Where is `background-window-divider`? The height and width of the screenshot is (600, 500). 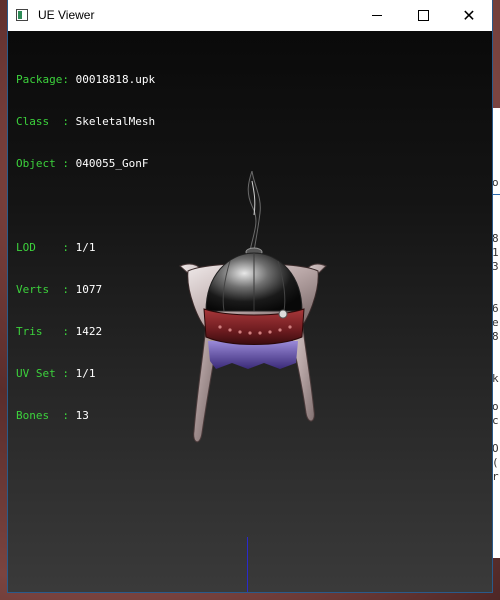 background-window-divider is located at coordinates (496, 194).